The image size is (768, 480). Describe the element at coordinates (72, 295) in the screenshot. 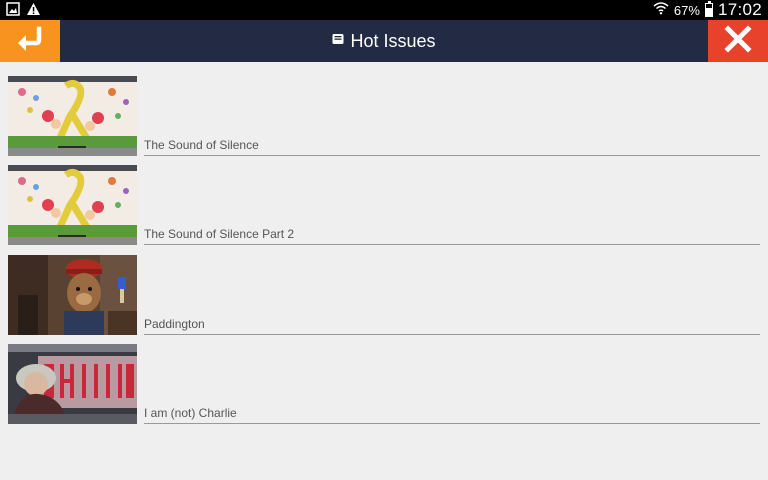

I see `paddington-bear-thumbnail` at that location.